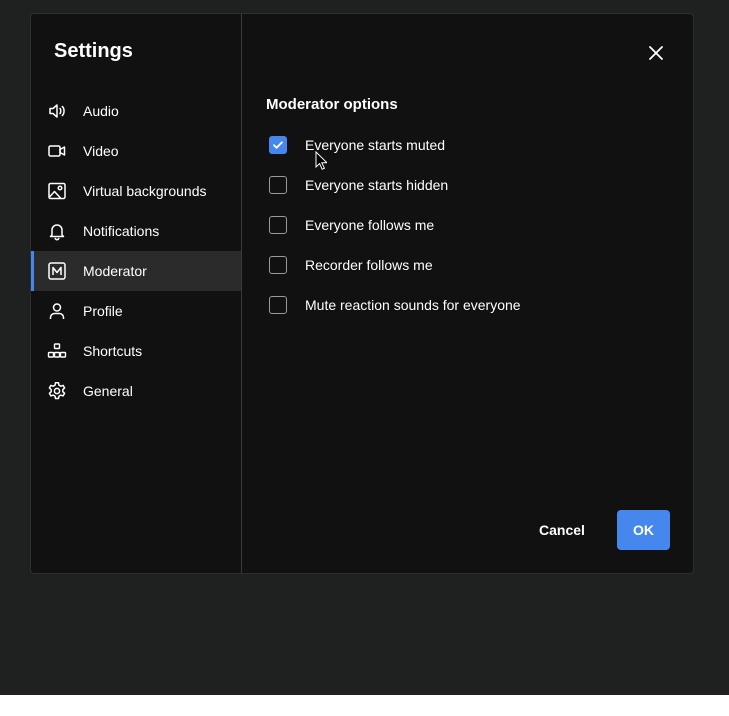  Describe the element at coordinates (369, 265) in the screenshot. I see `option-label: Recorder follows me` at that location.